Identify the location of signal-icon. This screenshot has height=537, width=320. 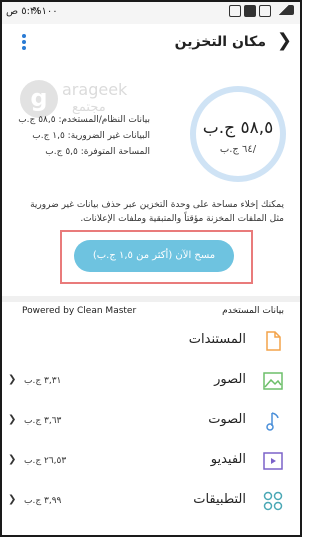
(284, 10).